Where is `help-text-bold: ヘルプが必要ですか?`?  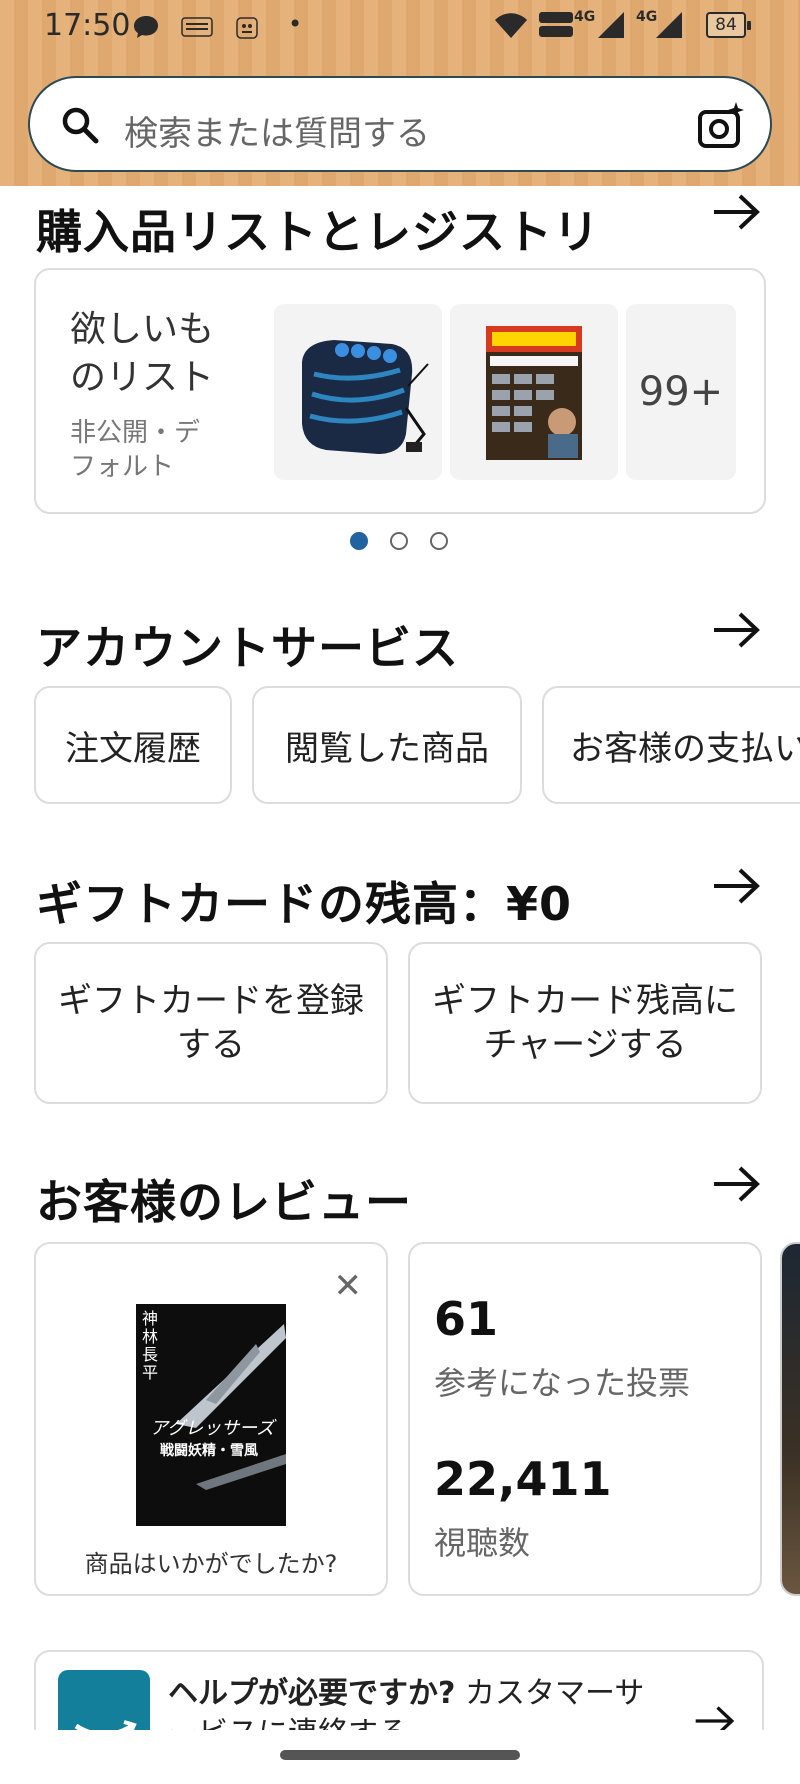
help-text-bold: ヘルプが必要ですか? is located at coordinates (312, 1693).